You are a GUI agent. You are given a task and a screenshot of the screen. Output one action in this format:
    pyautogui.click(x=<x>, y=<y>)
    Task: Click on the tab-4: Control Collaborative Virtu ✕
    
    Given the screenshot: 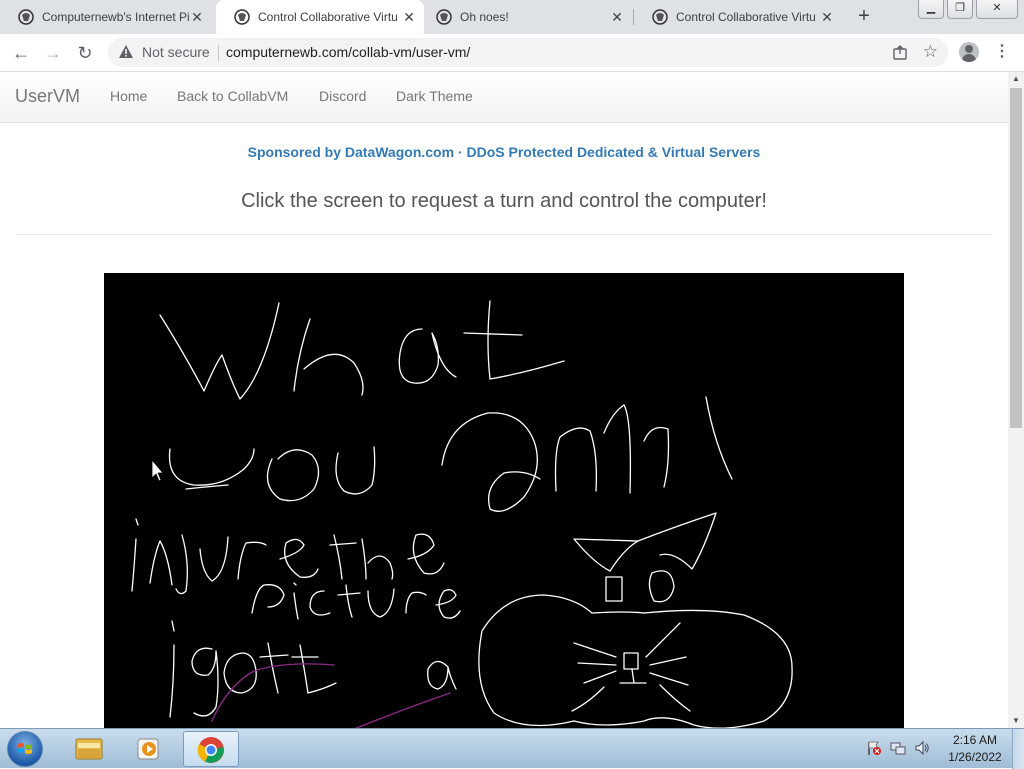 What is the action you would take?
    pyautogui.click(x=738, y=17)
    